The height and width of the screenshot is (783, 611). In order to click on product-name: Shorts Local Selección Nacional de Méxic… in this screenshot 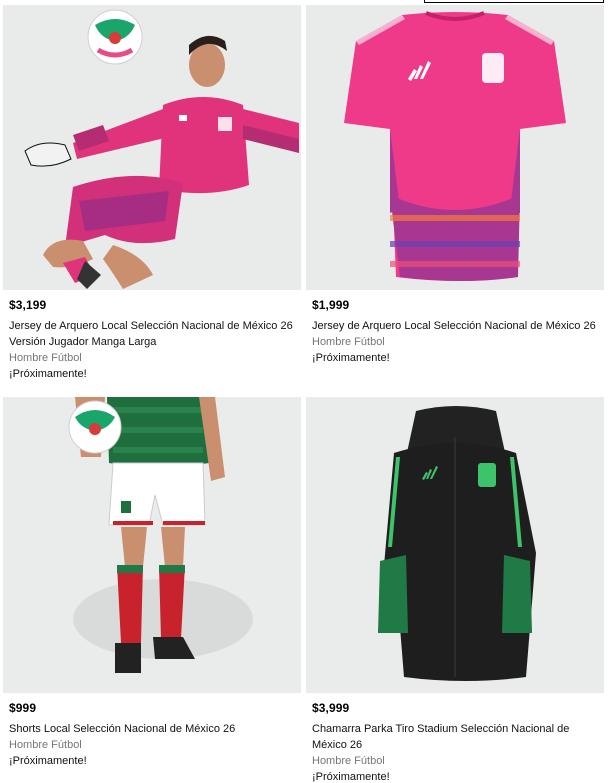, I will do `click(152, 729)`.